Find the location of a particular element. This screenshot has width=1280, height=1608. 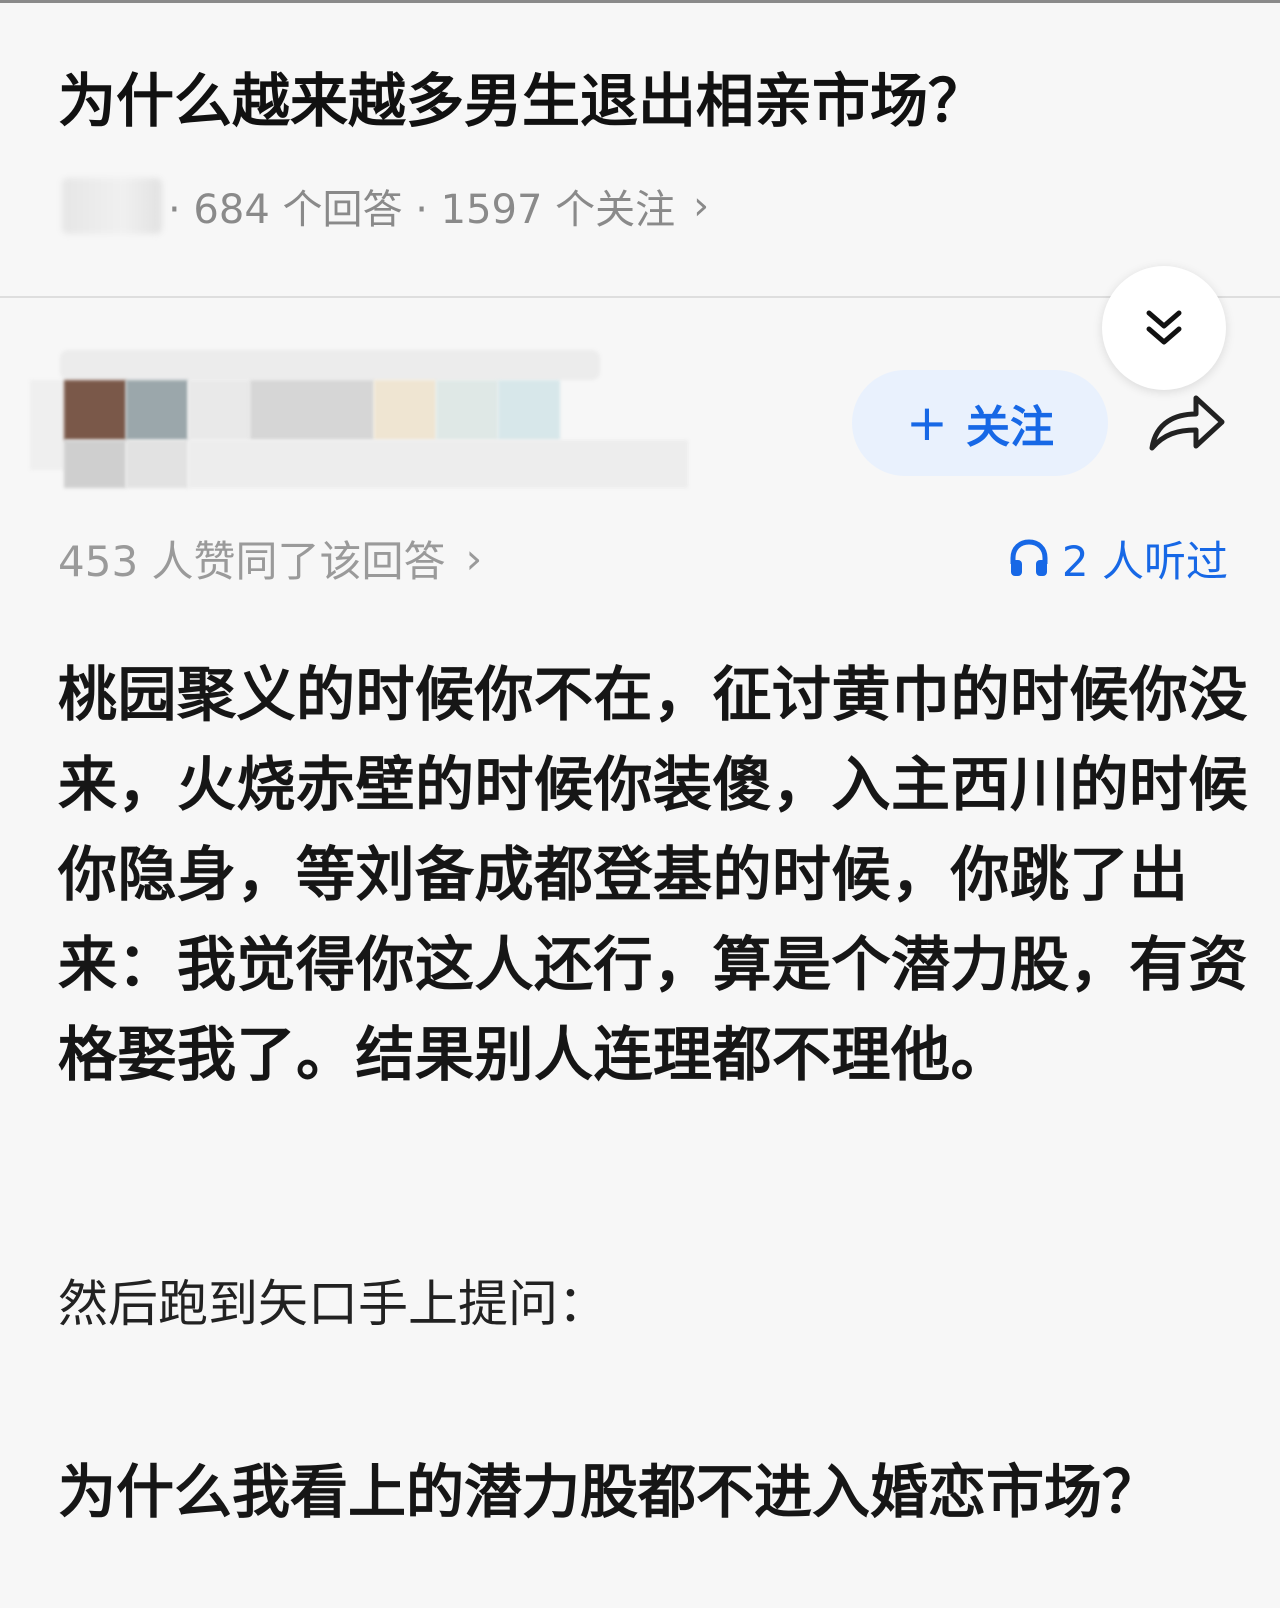

quoted-question: 为什么我看上的潜力股都不进入婚恋市场？ is located at coordinates (609, 1492).